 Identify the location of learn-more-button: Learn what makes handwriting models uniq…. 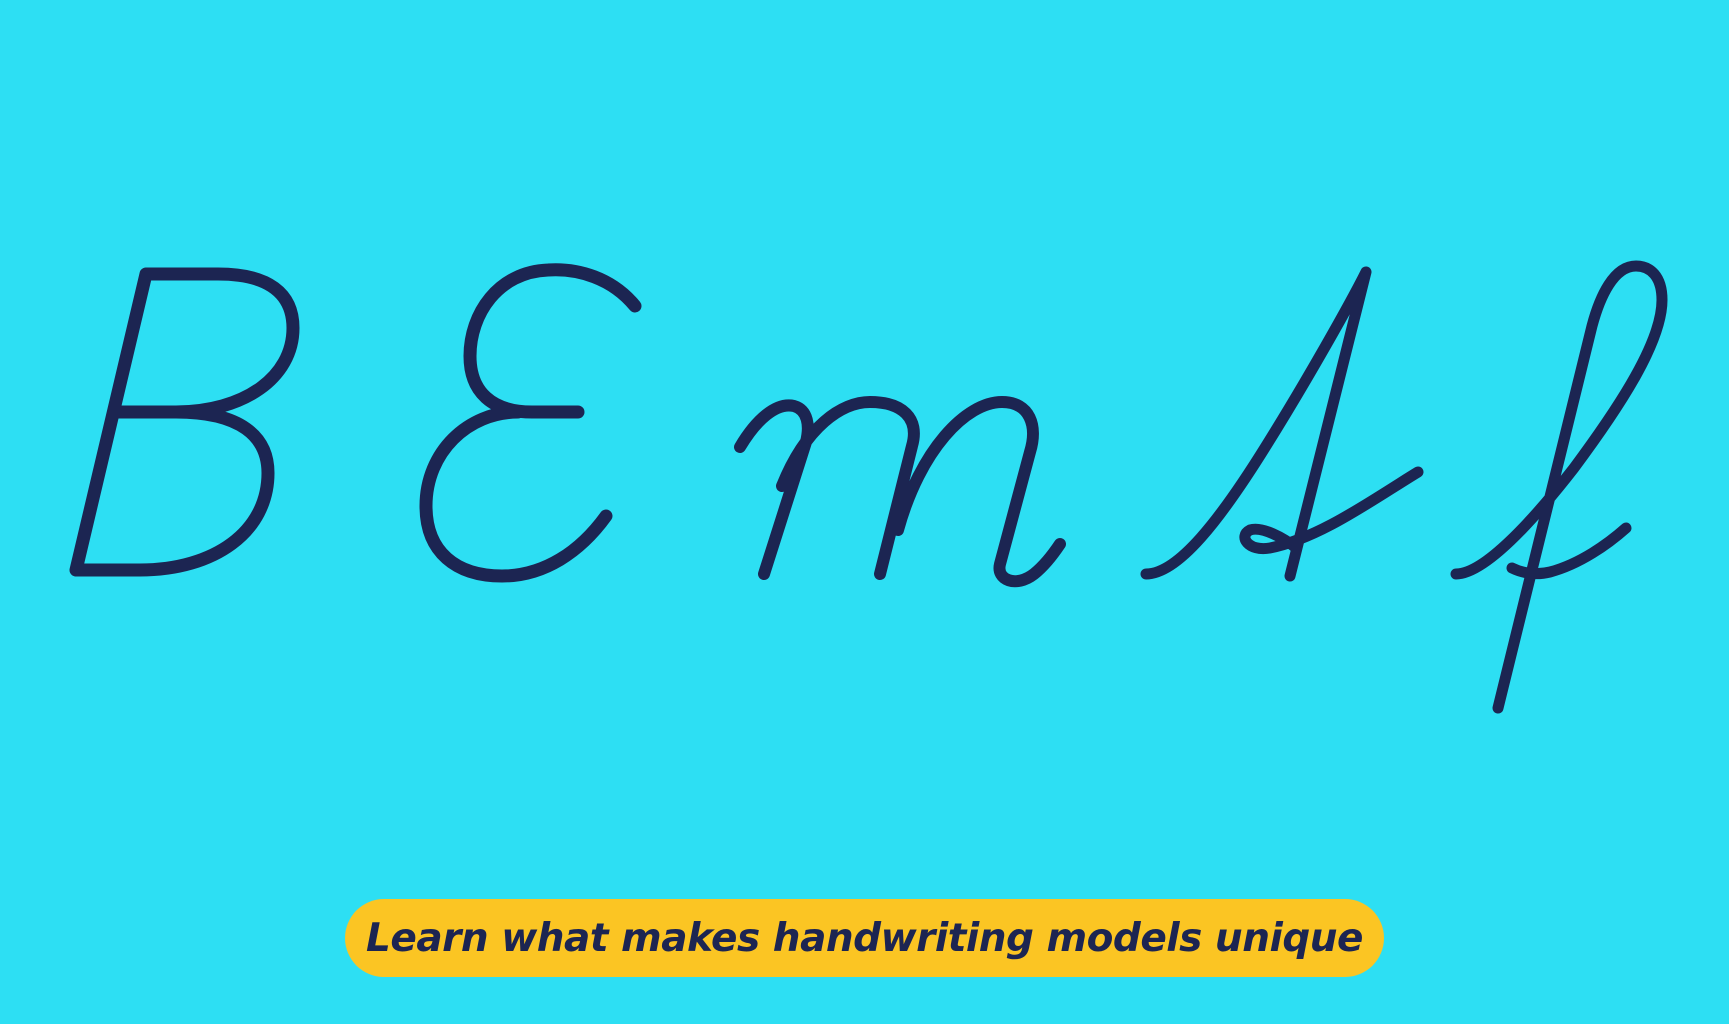
(864, 938).